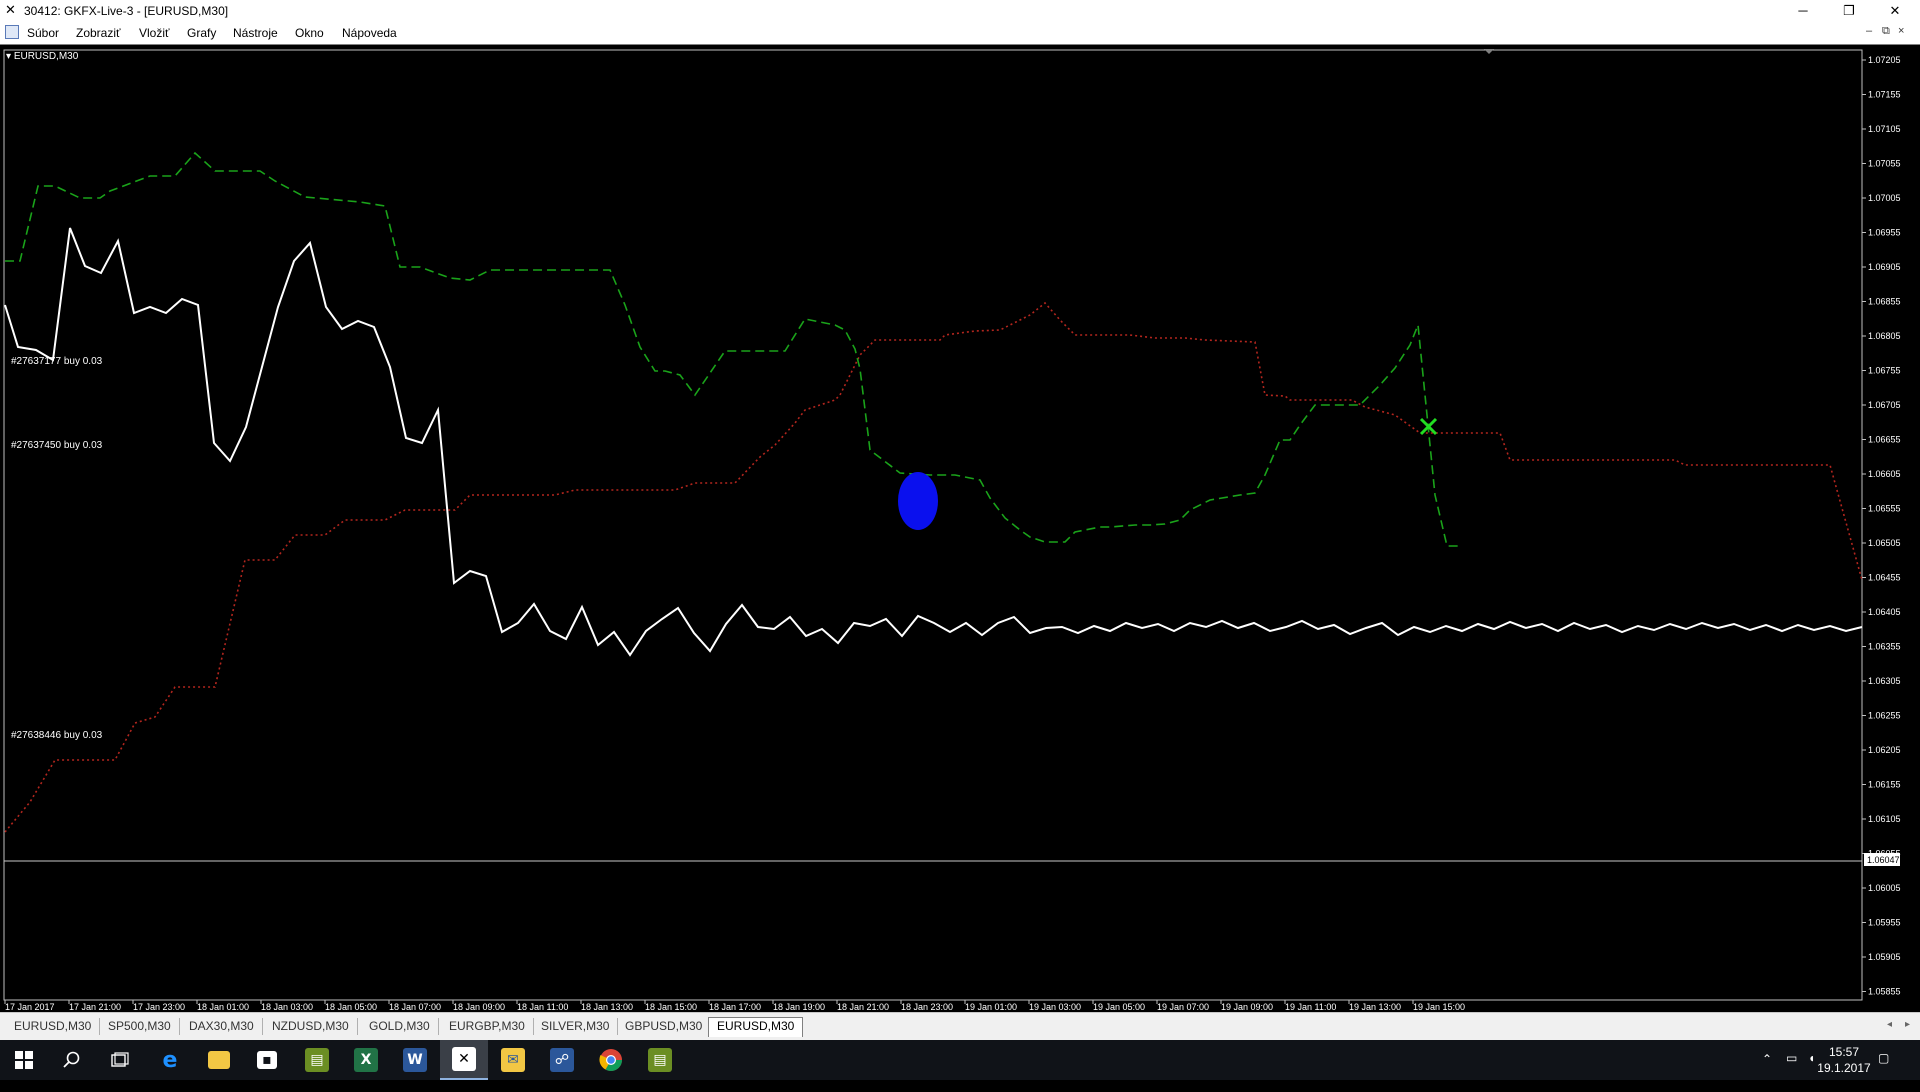  I want to click on price-axis-label: 1.06005, so click(1884, 888).